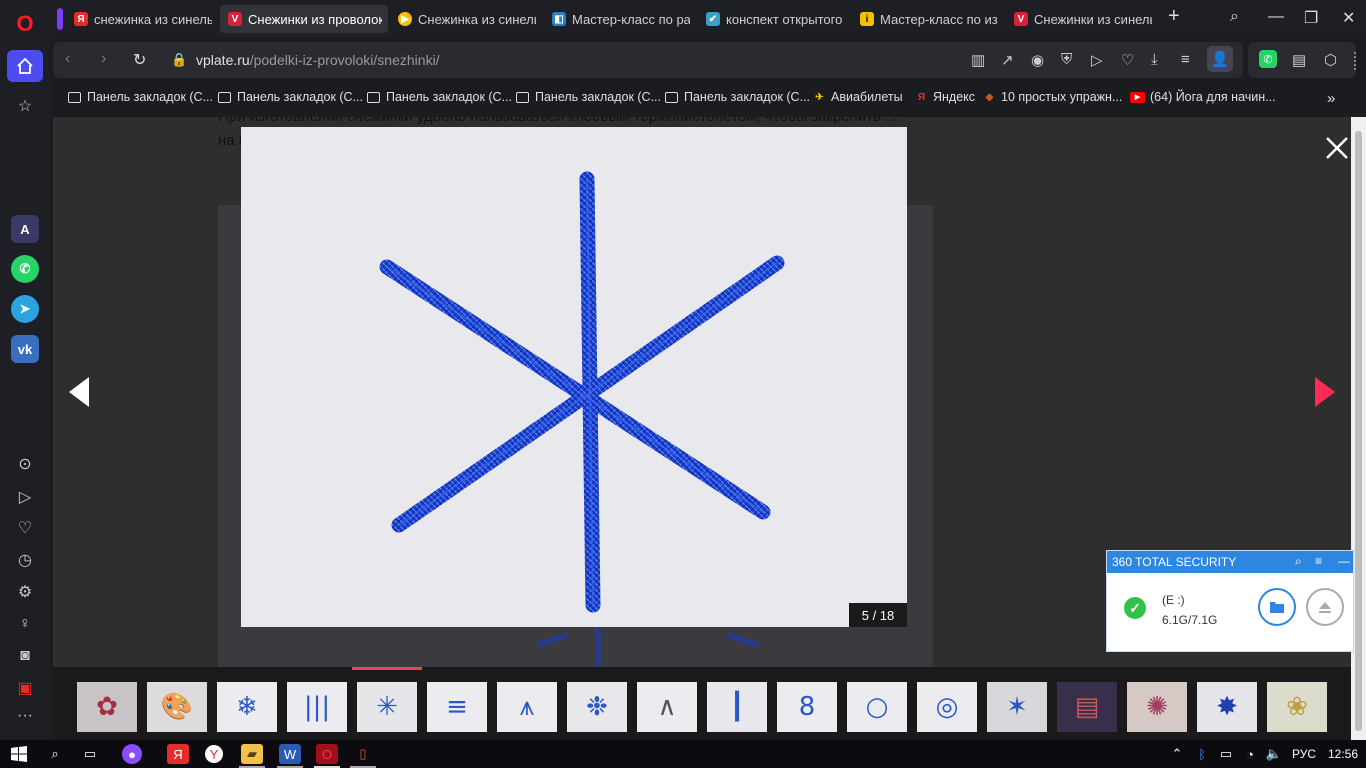 The height and width of the screenshot is (768, 1366). I want to click on windows-start-icon, so click(19, 754).